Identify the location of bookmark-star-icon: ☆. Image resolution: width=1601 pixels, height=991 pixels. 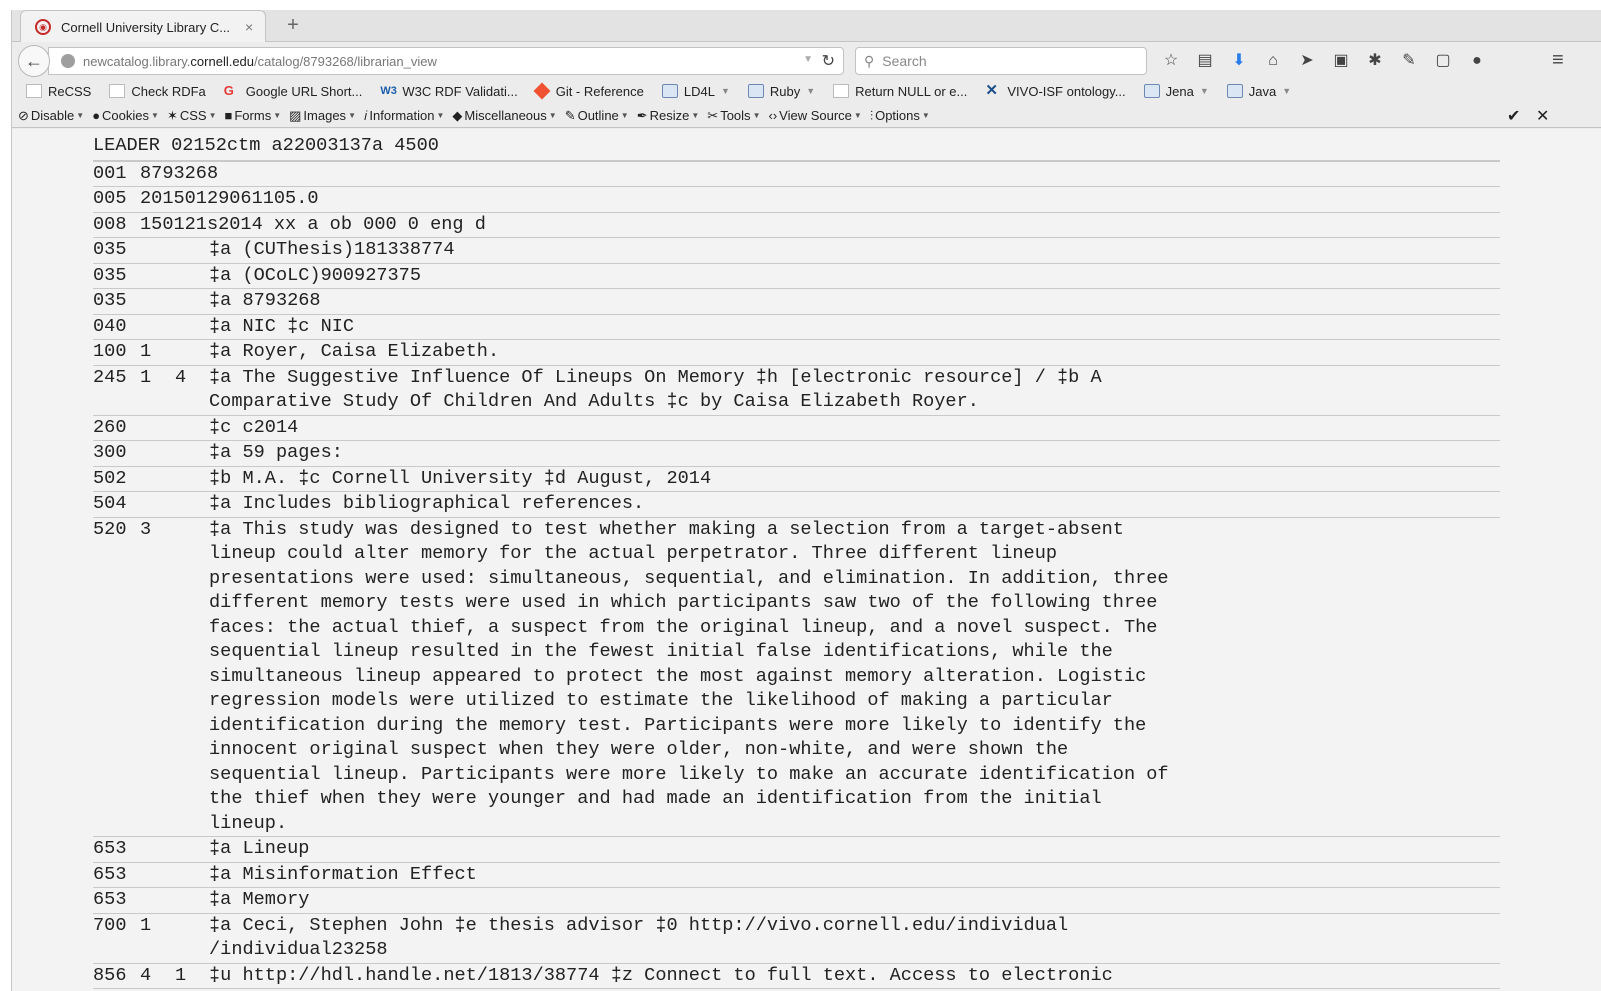
(1171, 61).